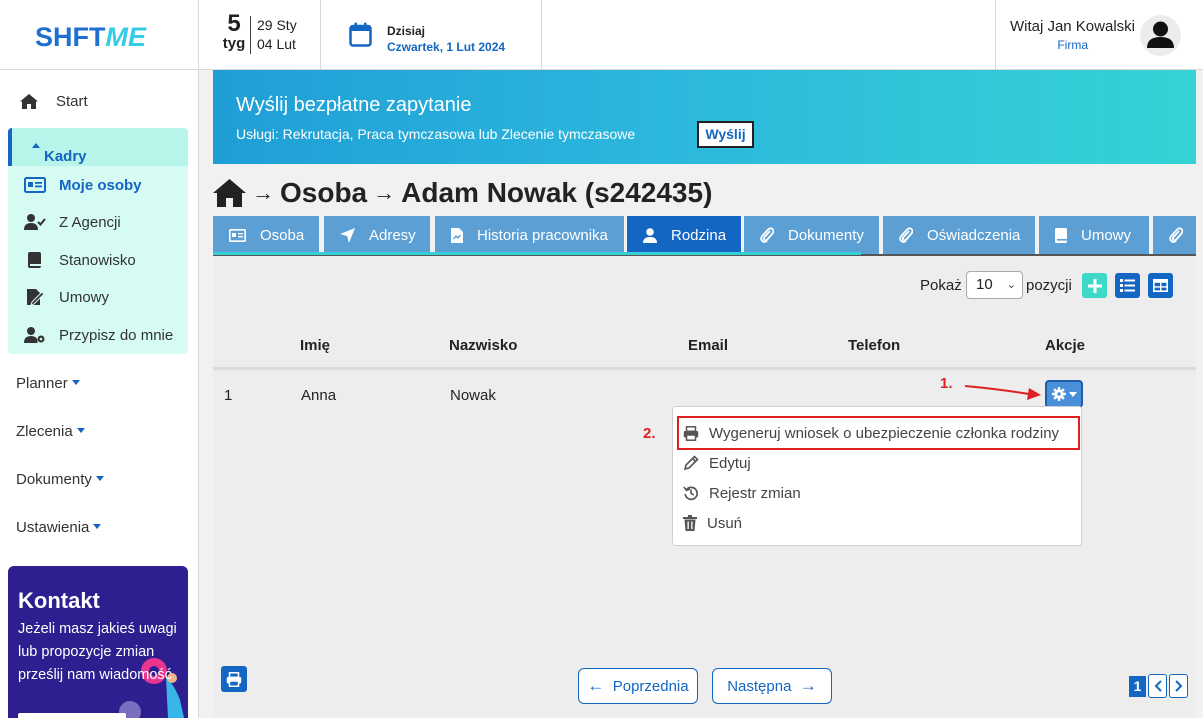 The width and height of the screenshot is (1203, 718). I want to click on menu-item-delete: Usuń, so click(712, 523).